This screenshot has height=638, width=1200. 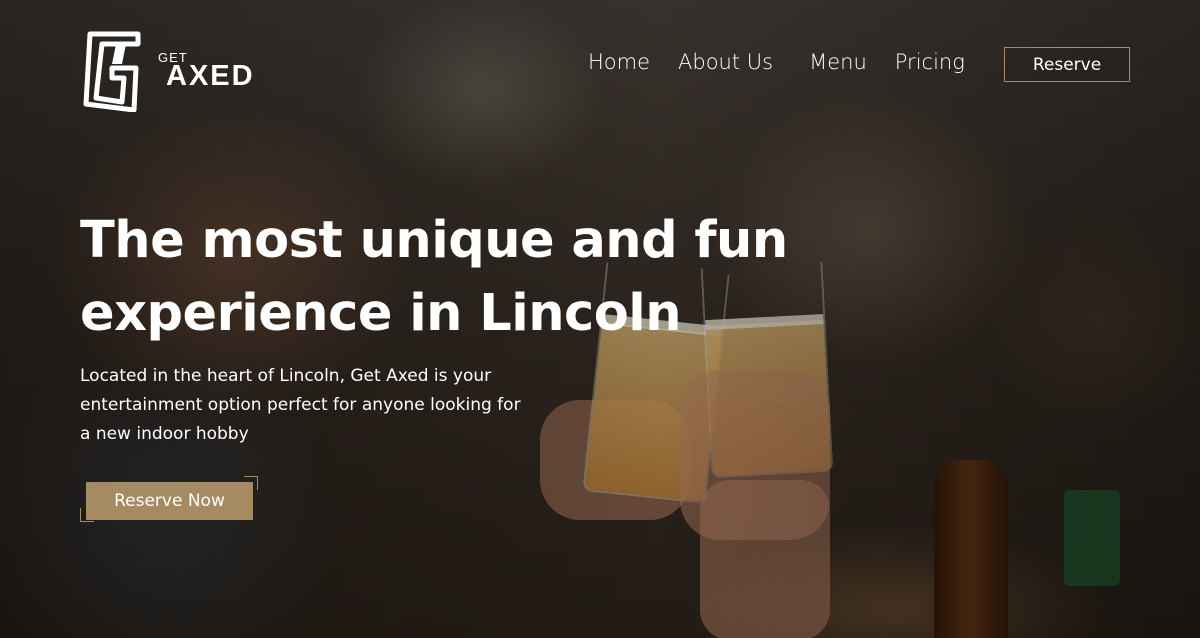 I want to click on nav-link-menu: Menu, so click(x=838, y=62).